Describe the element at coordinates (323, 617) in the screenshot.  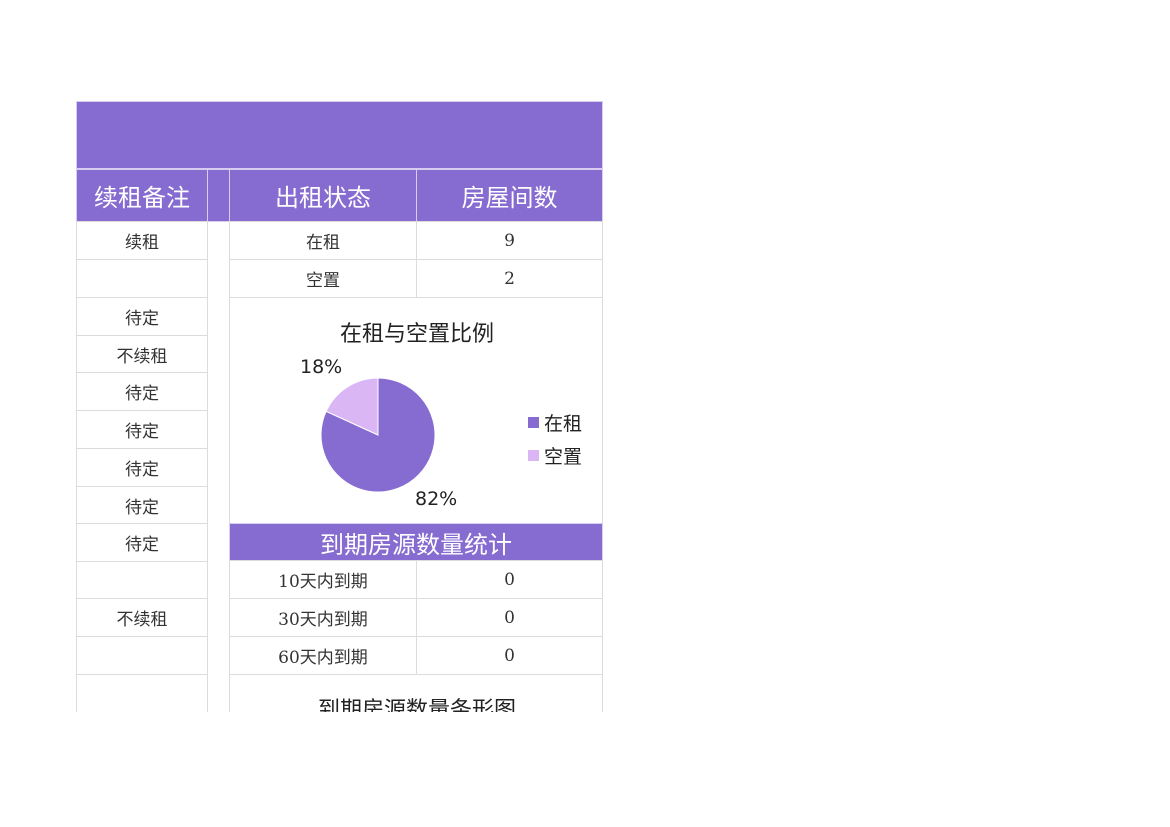
I see `expiry-label: 30天内到期` at that location.